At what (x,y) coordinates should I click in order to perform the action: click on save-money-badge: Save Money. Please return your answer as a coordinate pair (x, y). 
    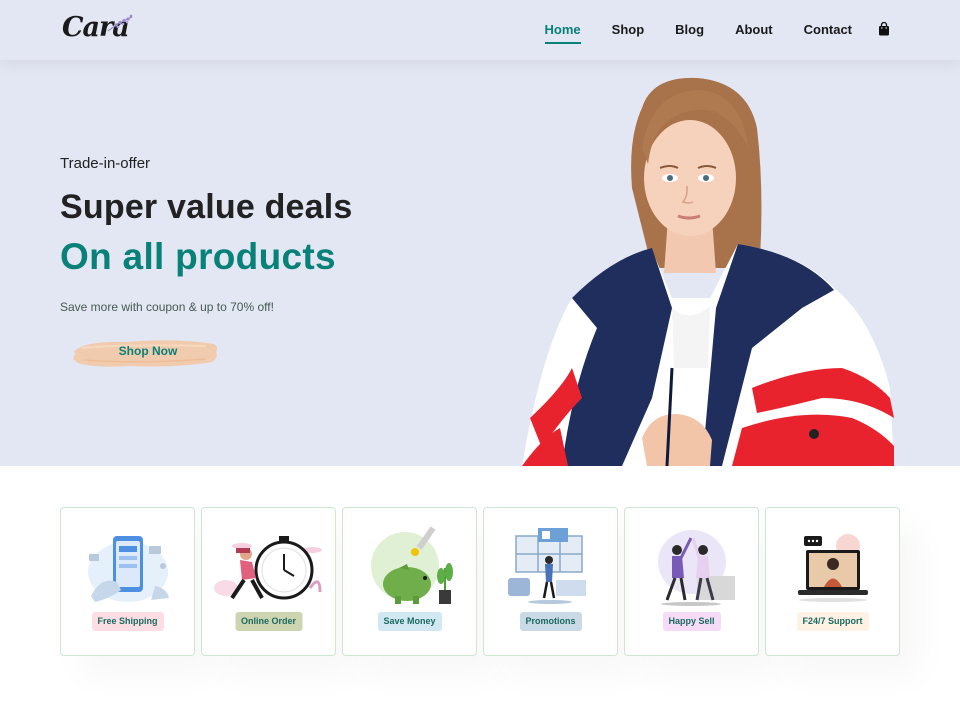
    Looking at the image, I should click on (409, 621).